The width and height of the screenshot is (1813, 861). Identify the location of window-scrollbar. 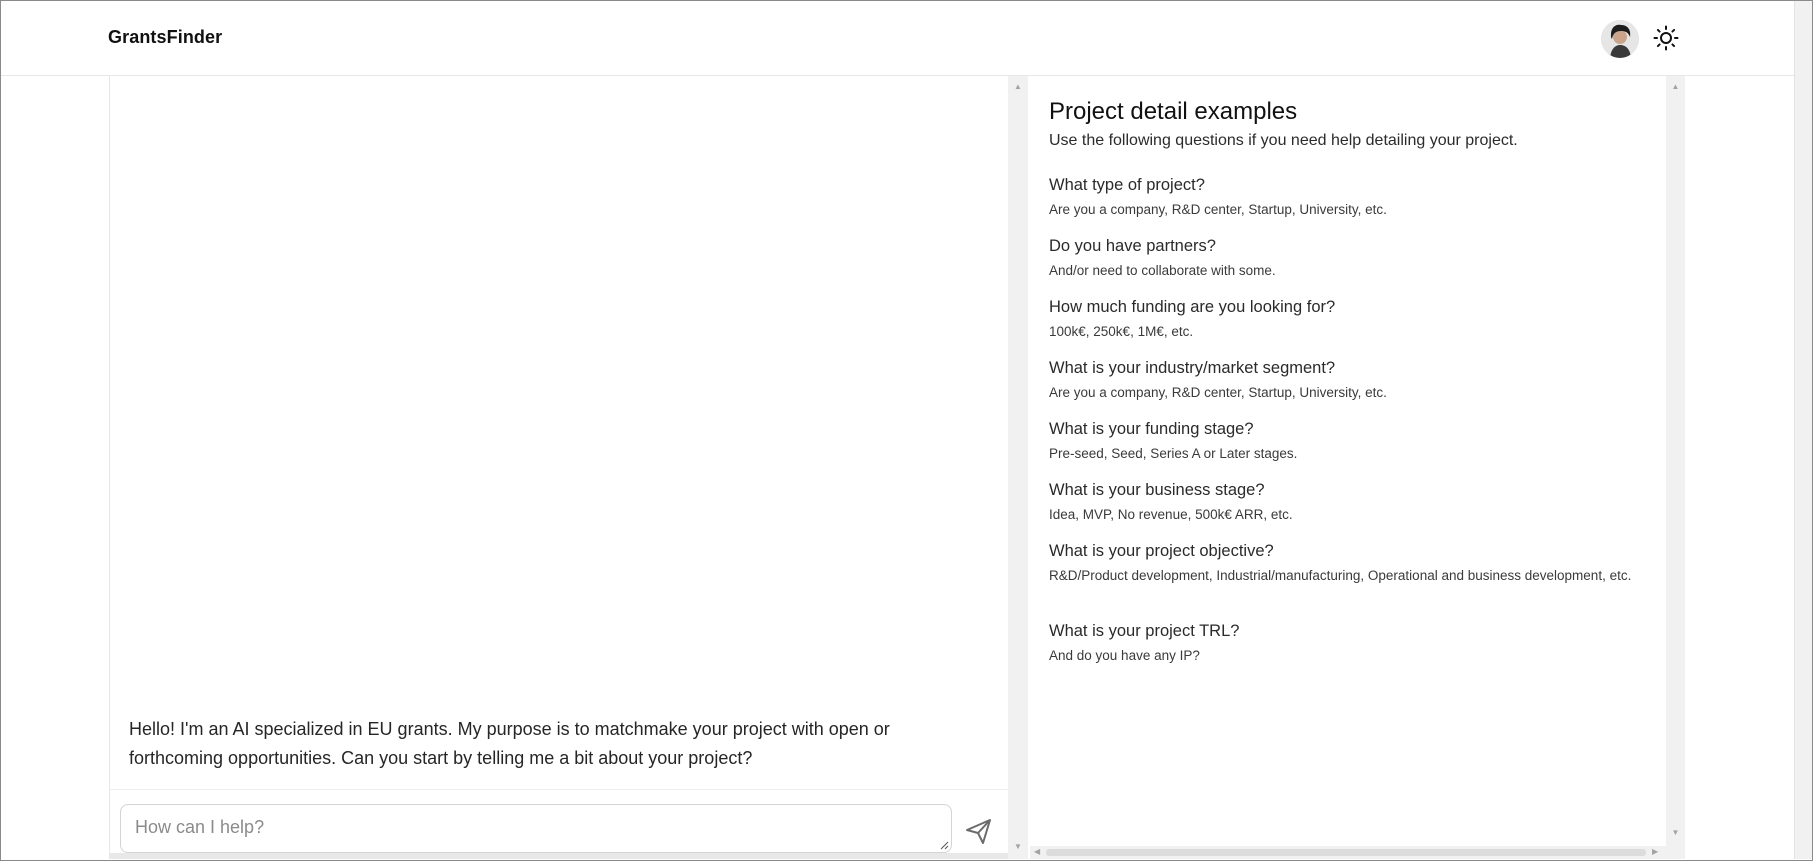
(1803, 430).